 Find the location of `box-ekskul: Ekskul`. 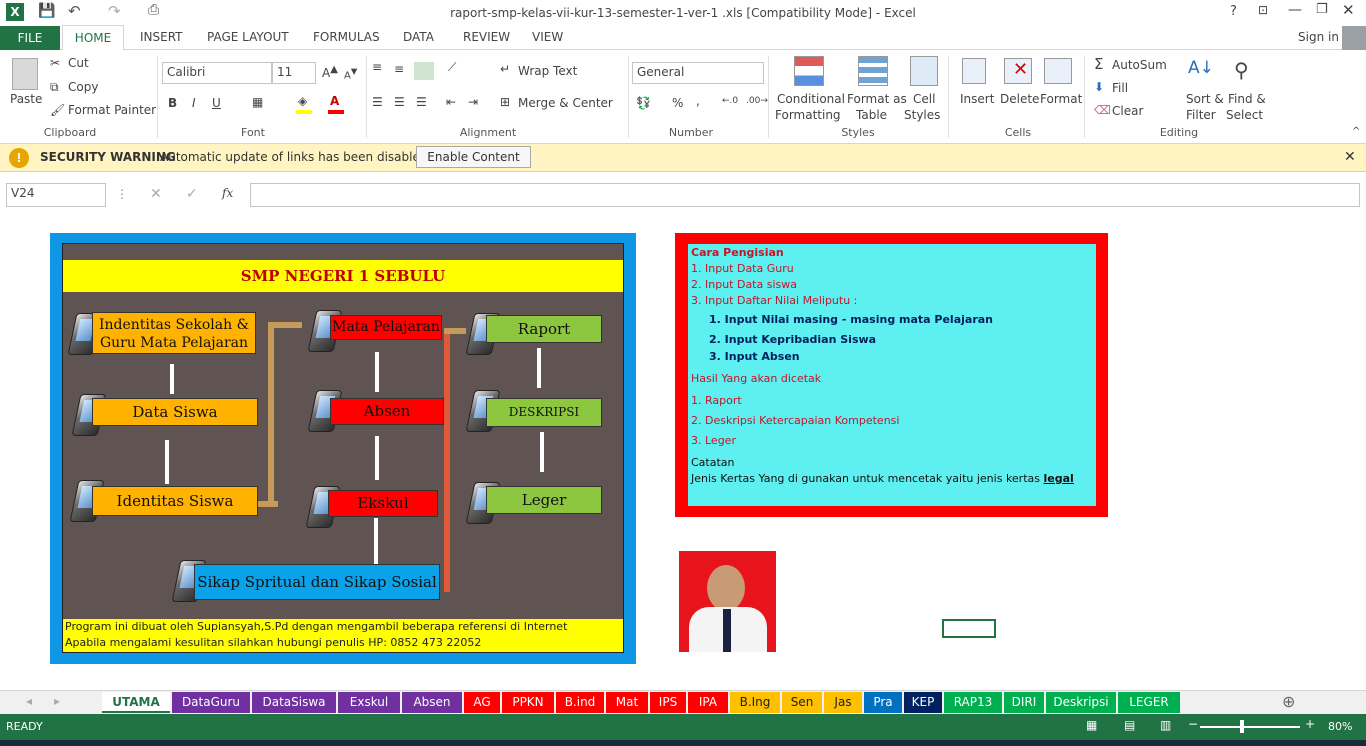

box-ekskul: Ekskul is located at coordinates (383, 503).